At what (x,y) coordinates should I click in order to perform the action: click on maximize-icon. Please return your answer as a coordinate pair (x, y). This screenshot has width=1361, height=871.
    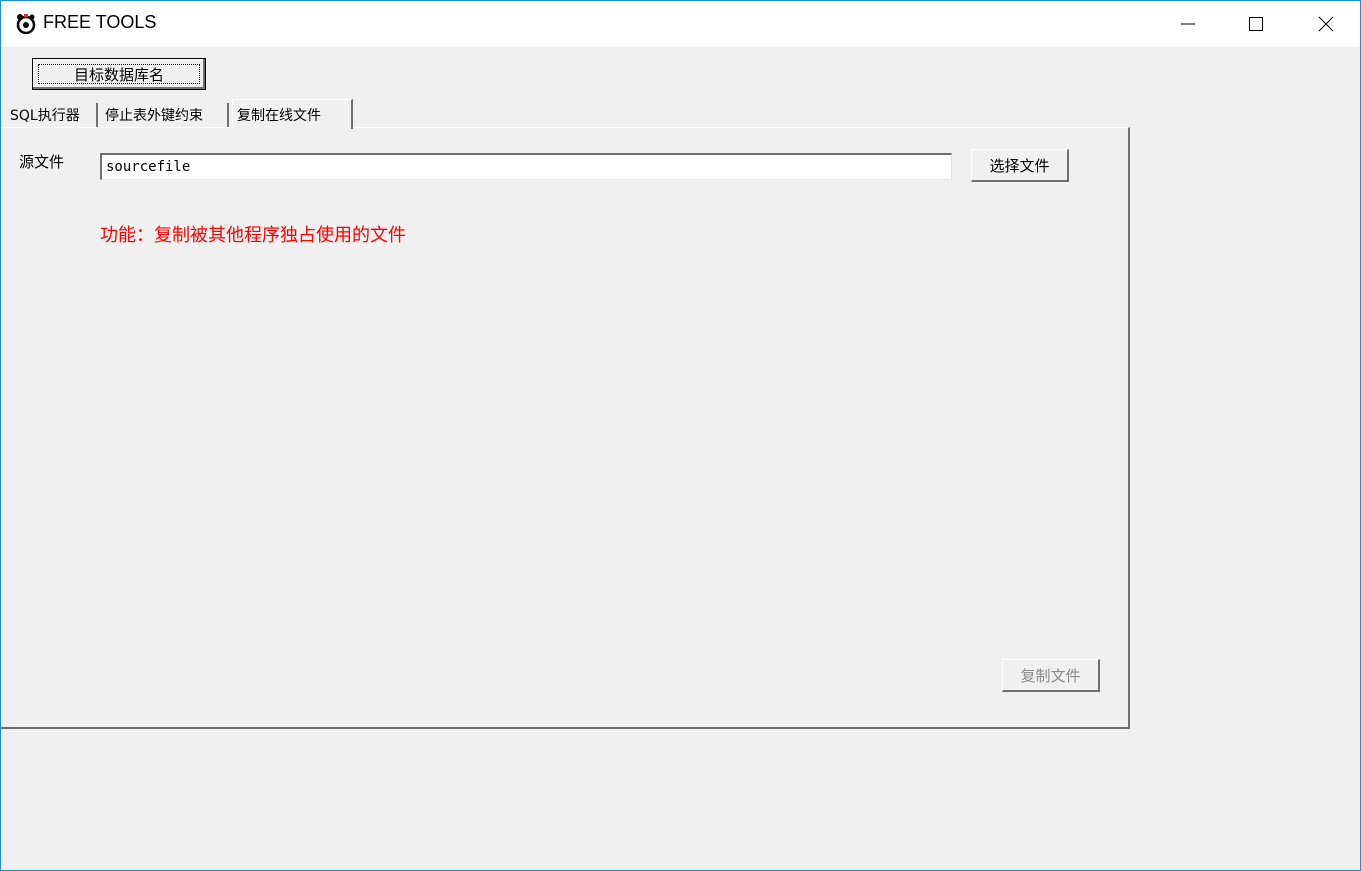
    Looking at the image, I should click on (1256, 24).